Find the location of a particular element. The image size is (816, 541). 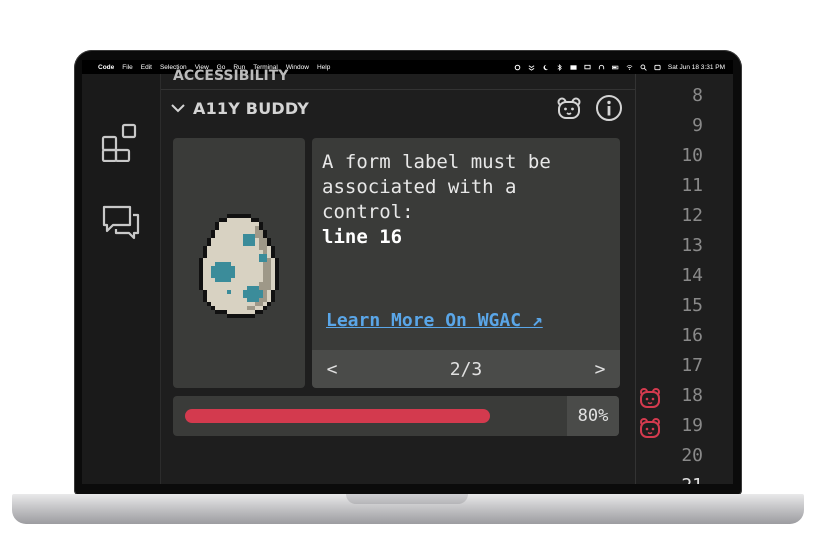

bluetooth-icon is located at coordinates (559, 67).